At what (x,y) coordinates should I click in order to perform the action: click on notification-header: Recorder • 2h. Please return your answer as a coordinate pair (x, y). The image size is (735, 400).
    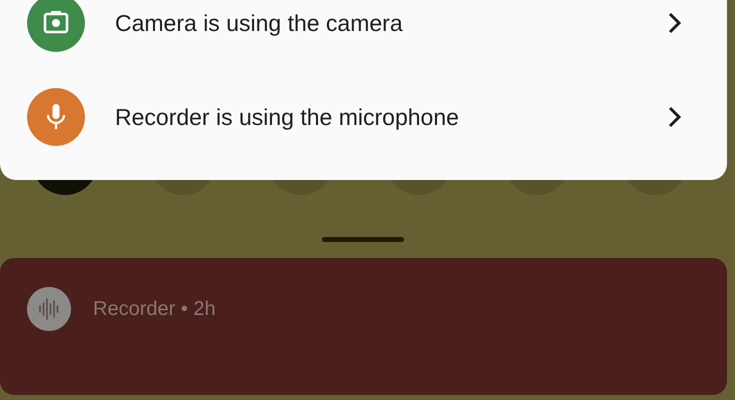
    Looking at the image, I should click on (154, 309).